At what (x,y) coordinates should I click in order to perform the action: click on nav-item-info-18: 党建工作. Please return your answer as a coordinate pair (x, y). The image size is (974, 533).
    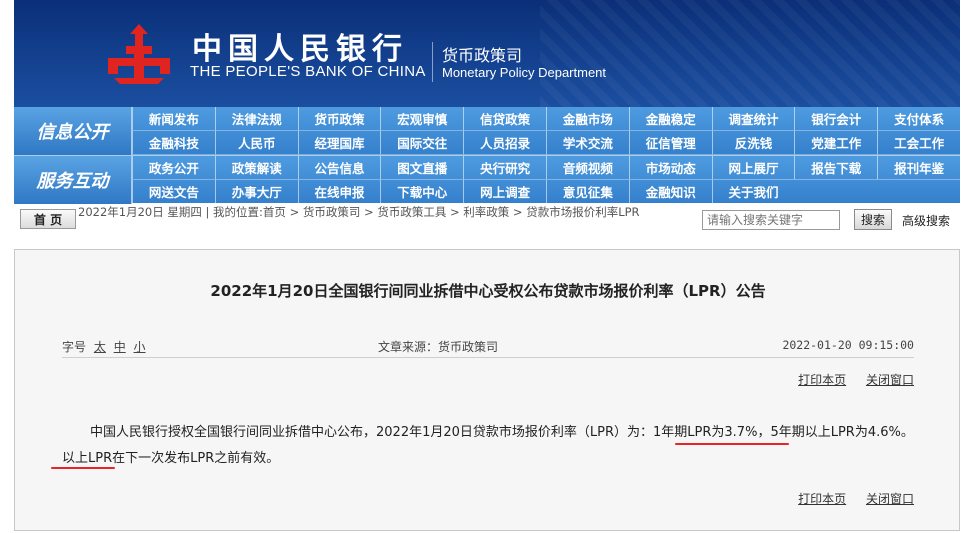
    Looking at the image, I should click on (836, 143).